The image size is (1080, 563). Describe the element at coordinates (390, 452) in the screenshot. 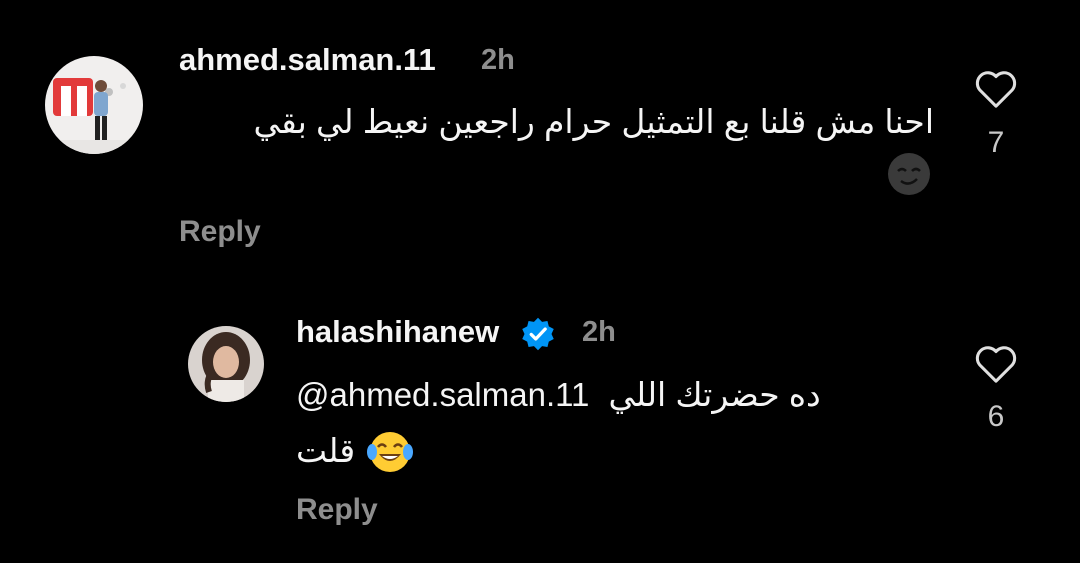

I see `face-with-tears-of-joy-emoji` at that location.